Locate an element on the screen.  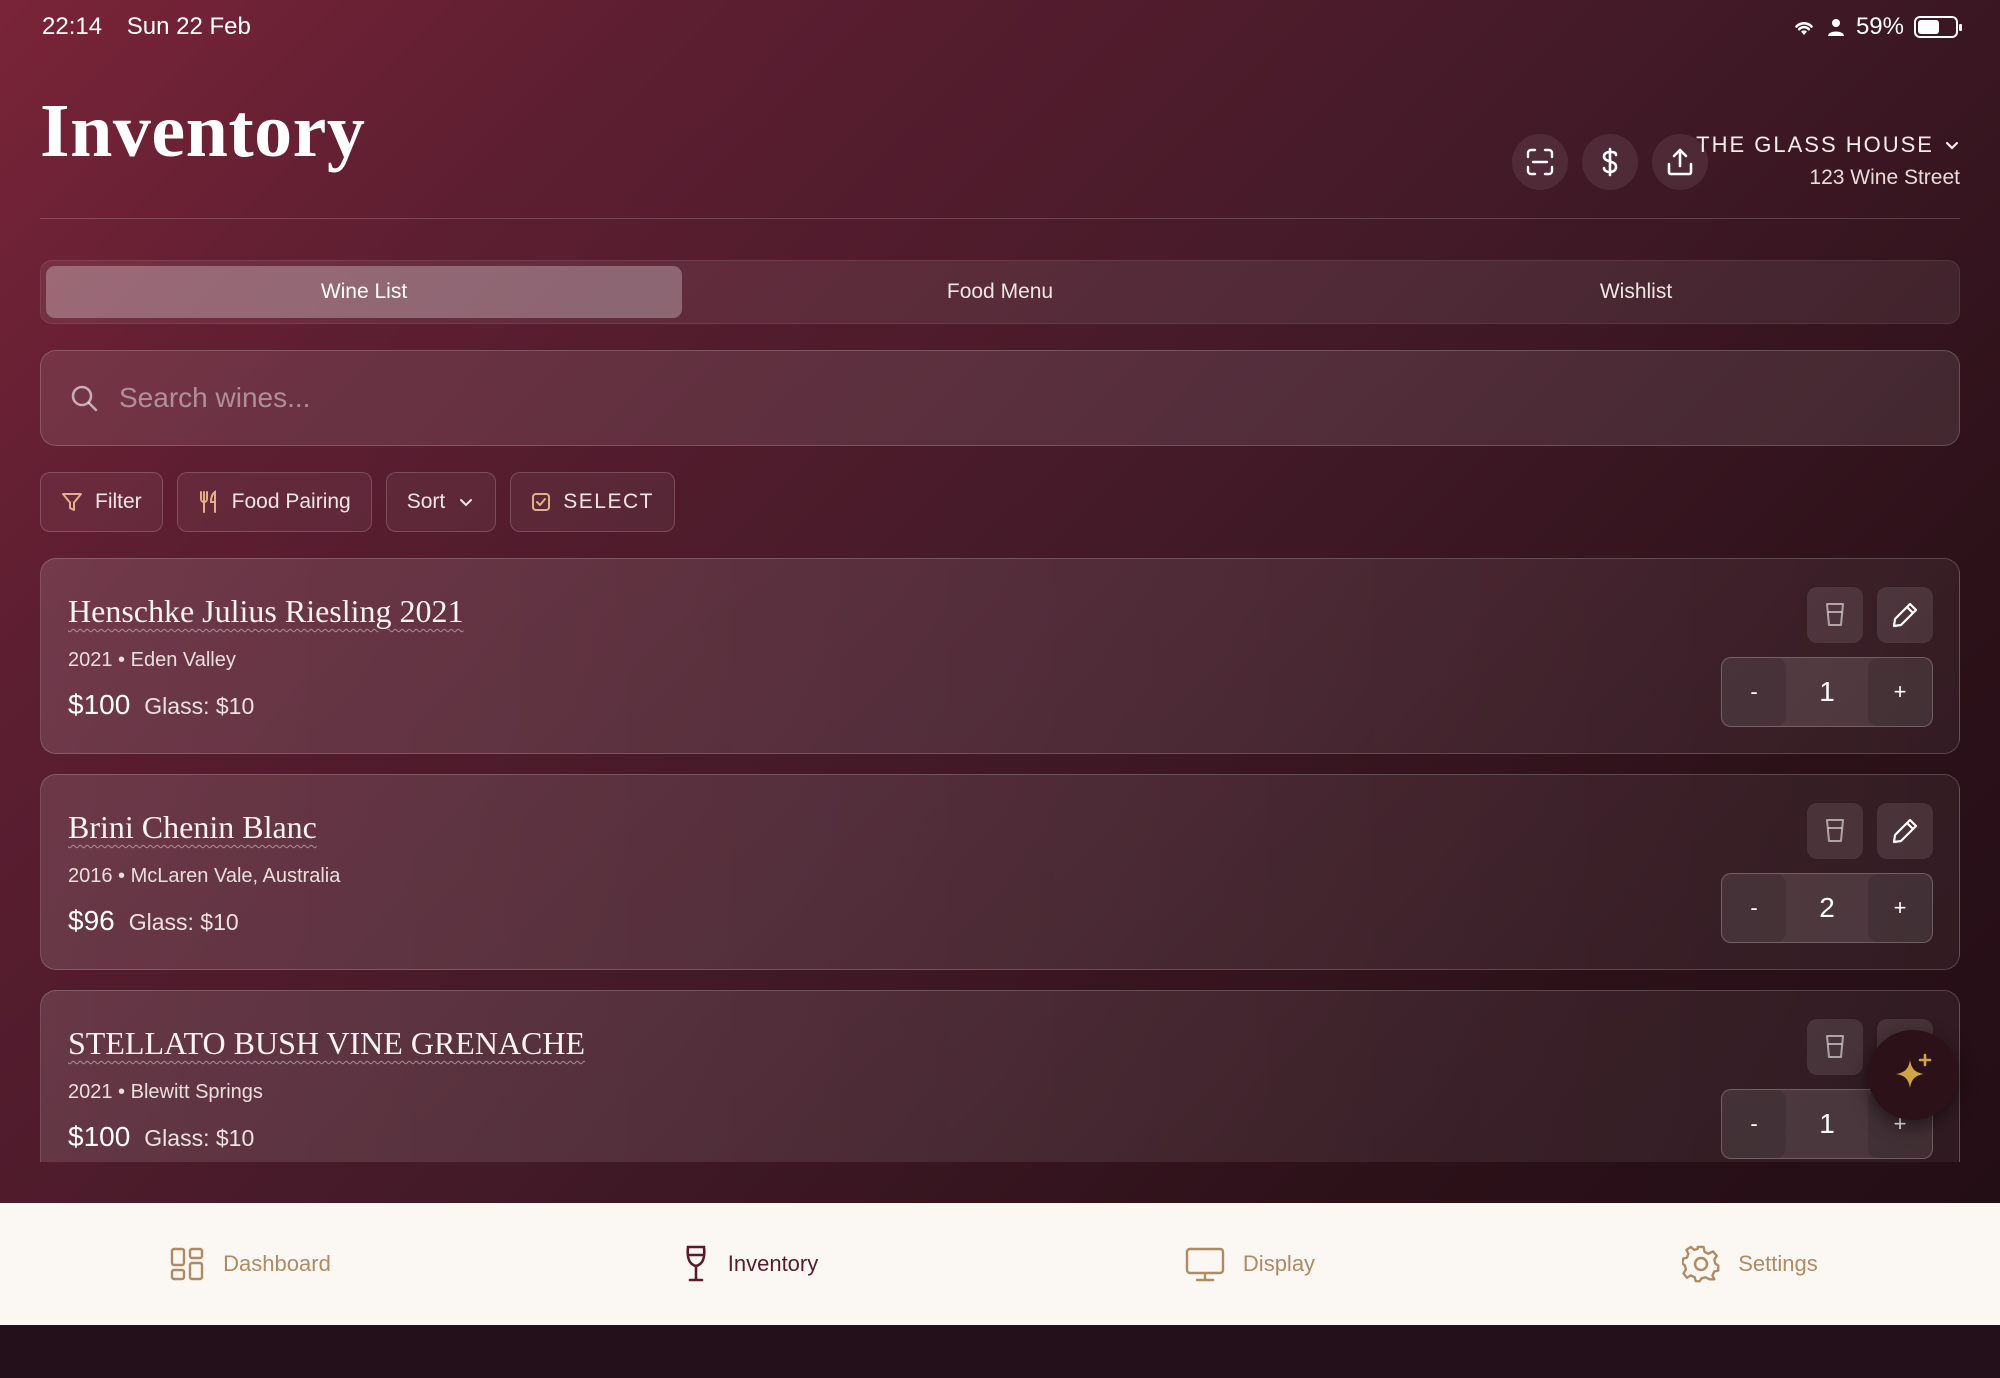
tab-wishlist: Wishlist is located at coordinates (1636, 292).